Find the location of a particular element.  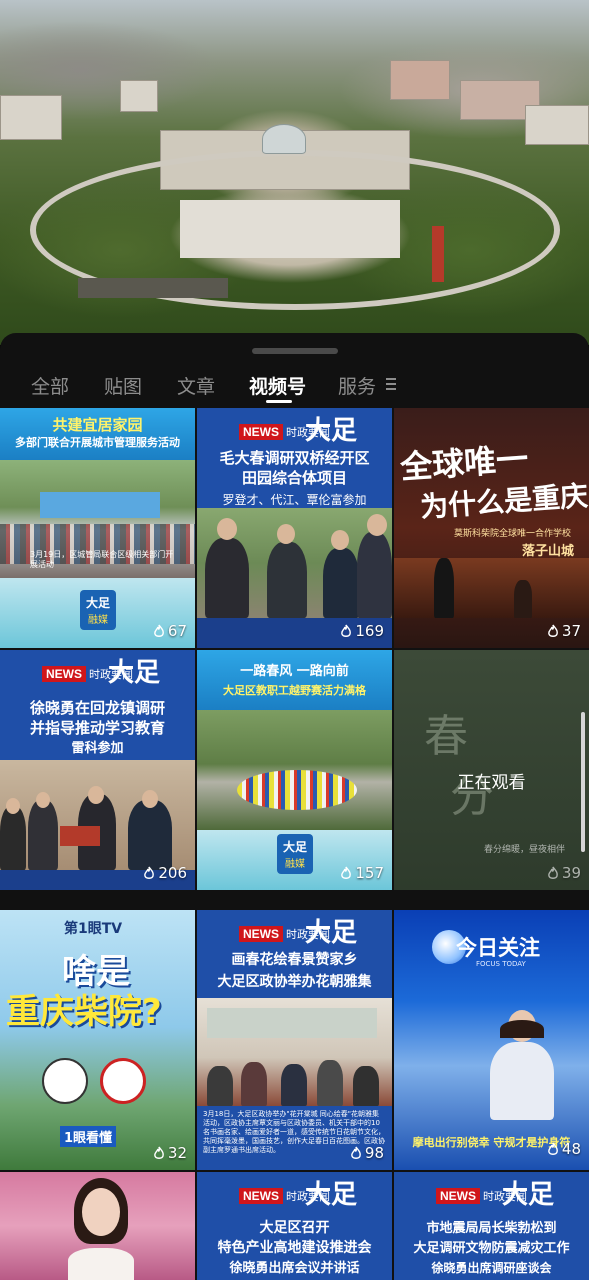

headline-line2: 田园综合体项目 is located at coordinates (294, 478).